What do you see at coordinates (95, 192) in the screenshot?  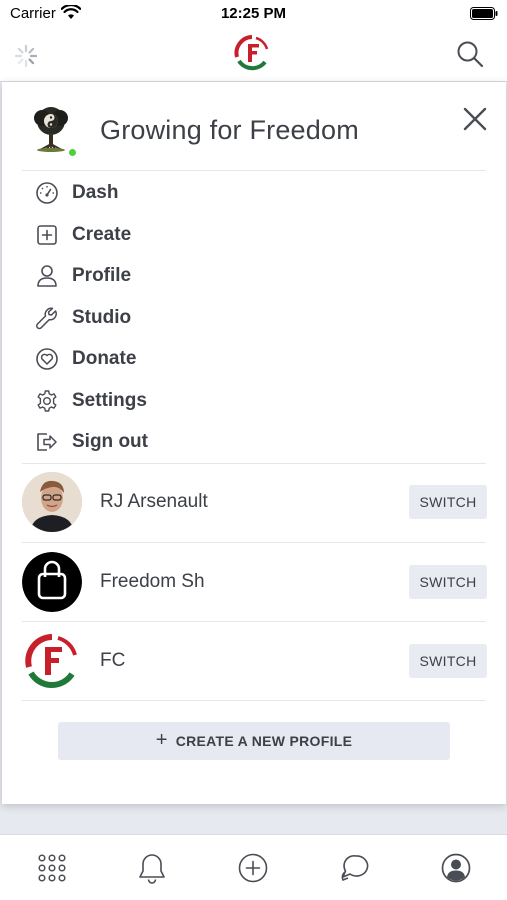 I see `menu-item-label: Dash` at bounding box center [95, 192].